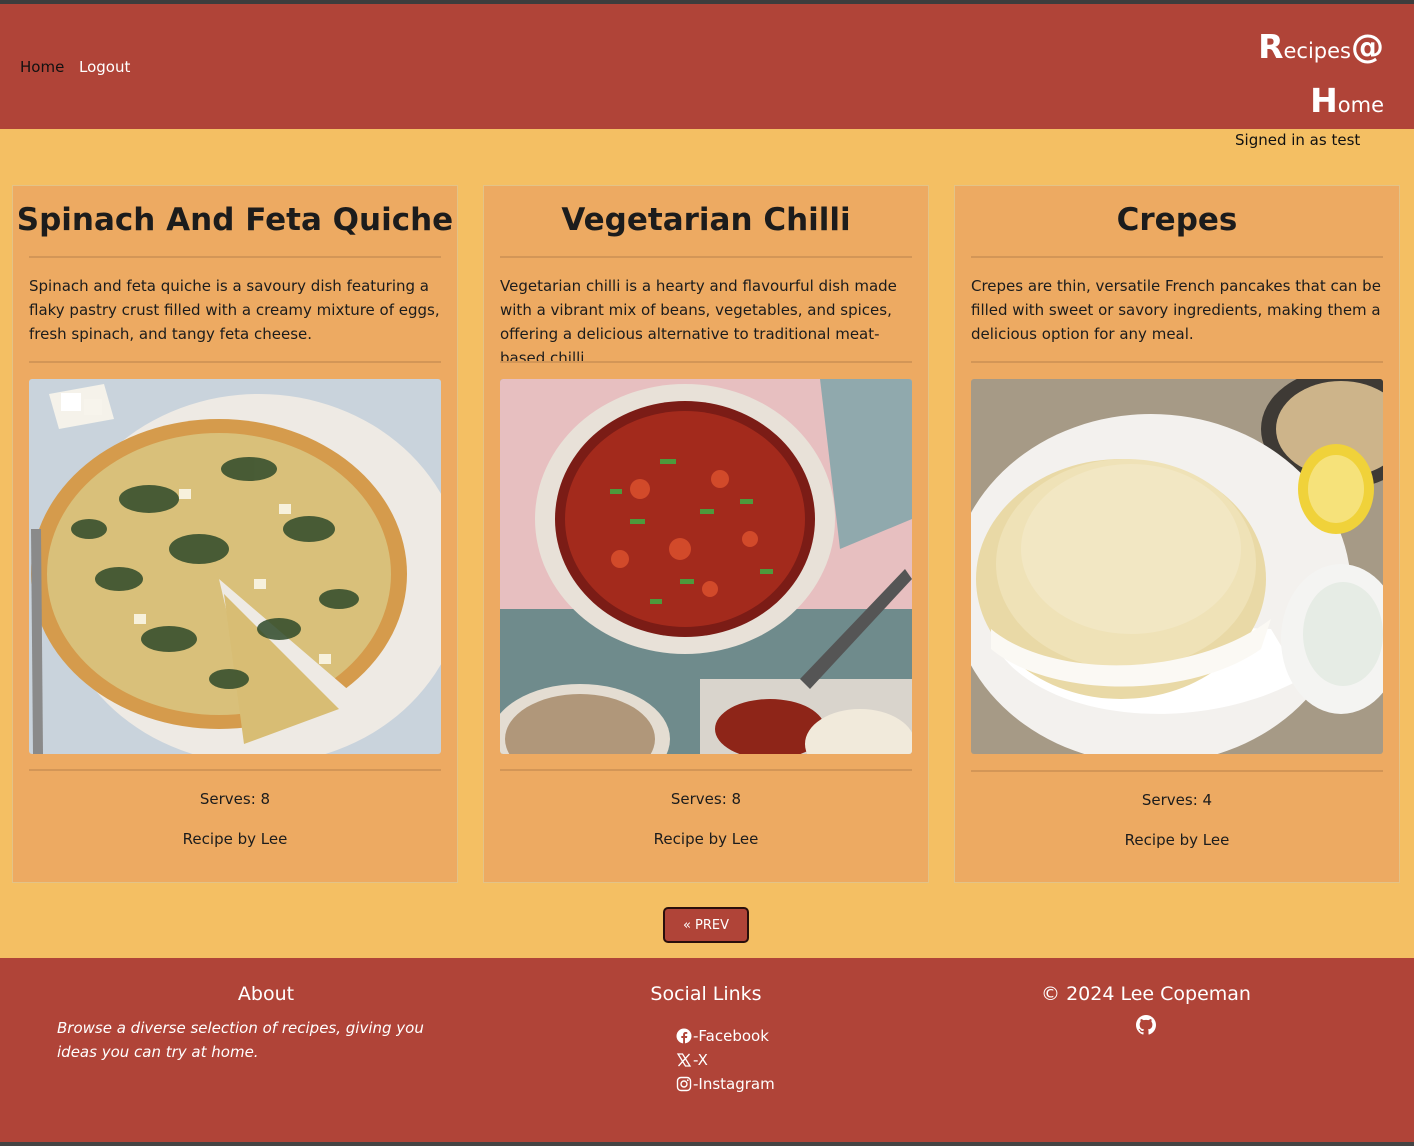 The image size is (1414, 1146). What do you see at coordinates (707, 66) in the screenshot?
I see `site-header: Home Logout Recipes@ Home` at bounding box center [707, 66].